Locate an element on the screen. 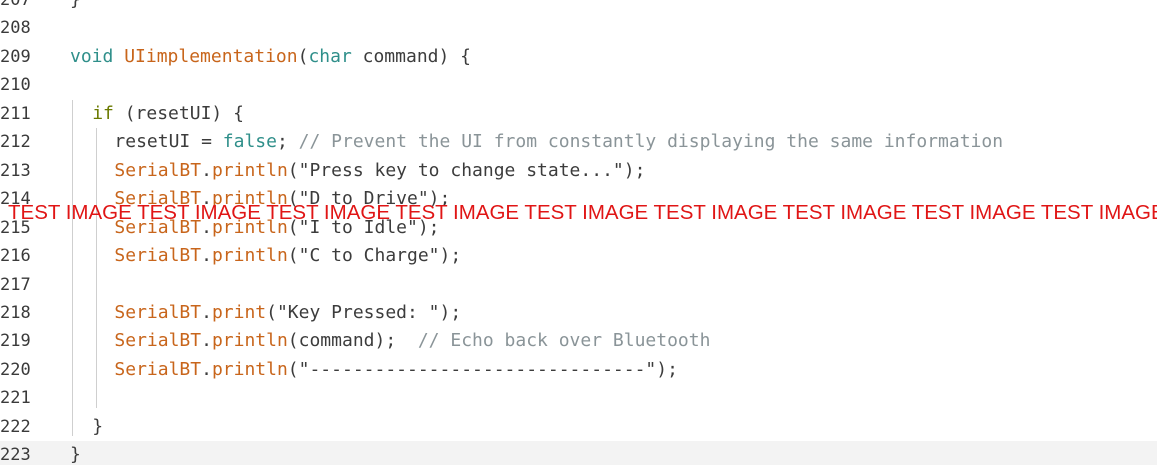 This screenshot has height=465, width=1157. code-token-plain: ; is located at coordinates (287, 142).